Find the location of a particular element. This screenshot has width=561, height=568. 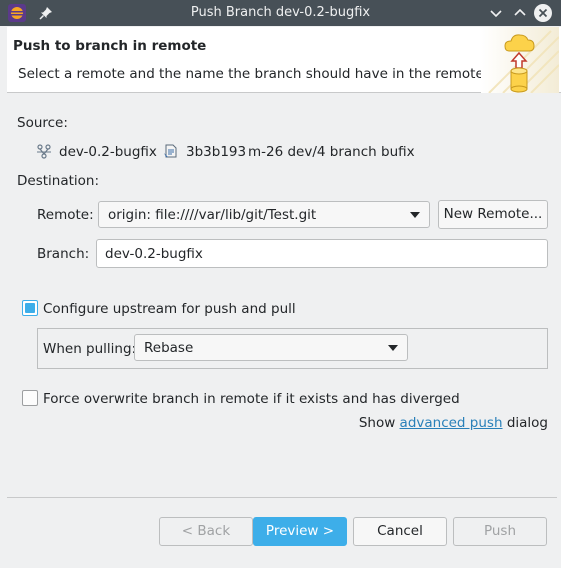

maximize-button is located at coordinates (520, 13).